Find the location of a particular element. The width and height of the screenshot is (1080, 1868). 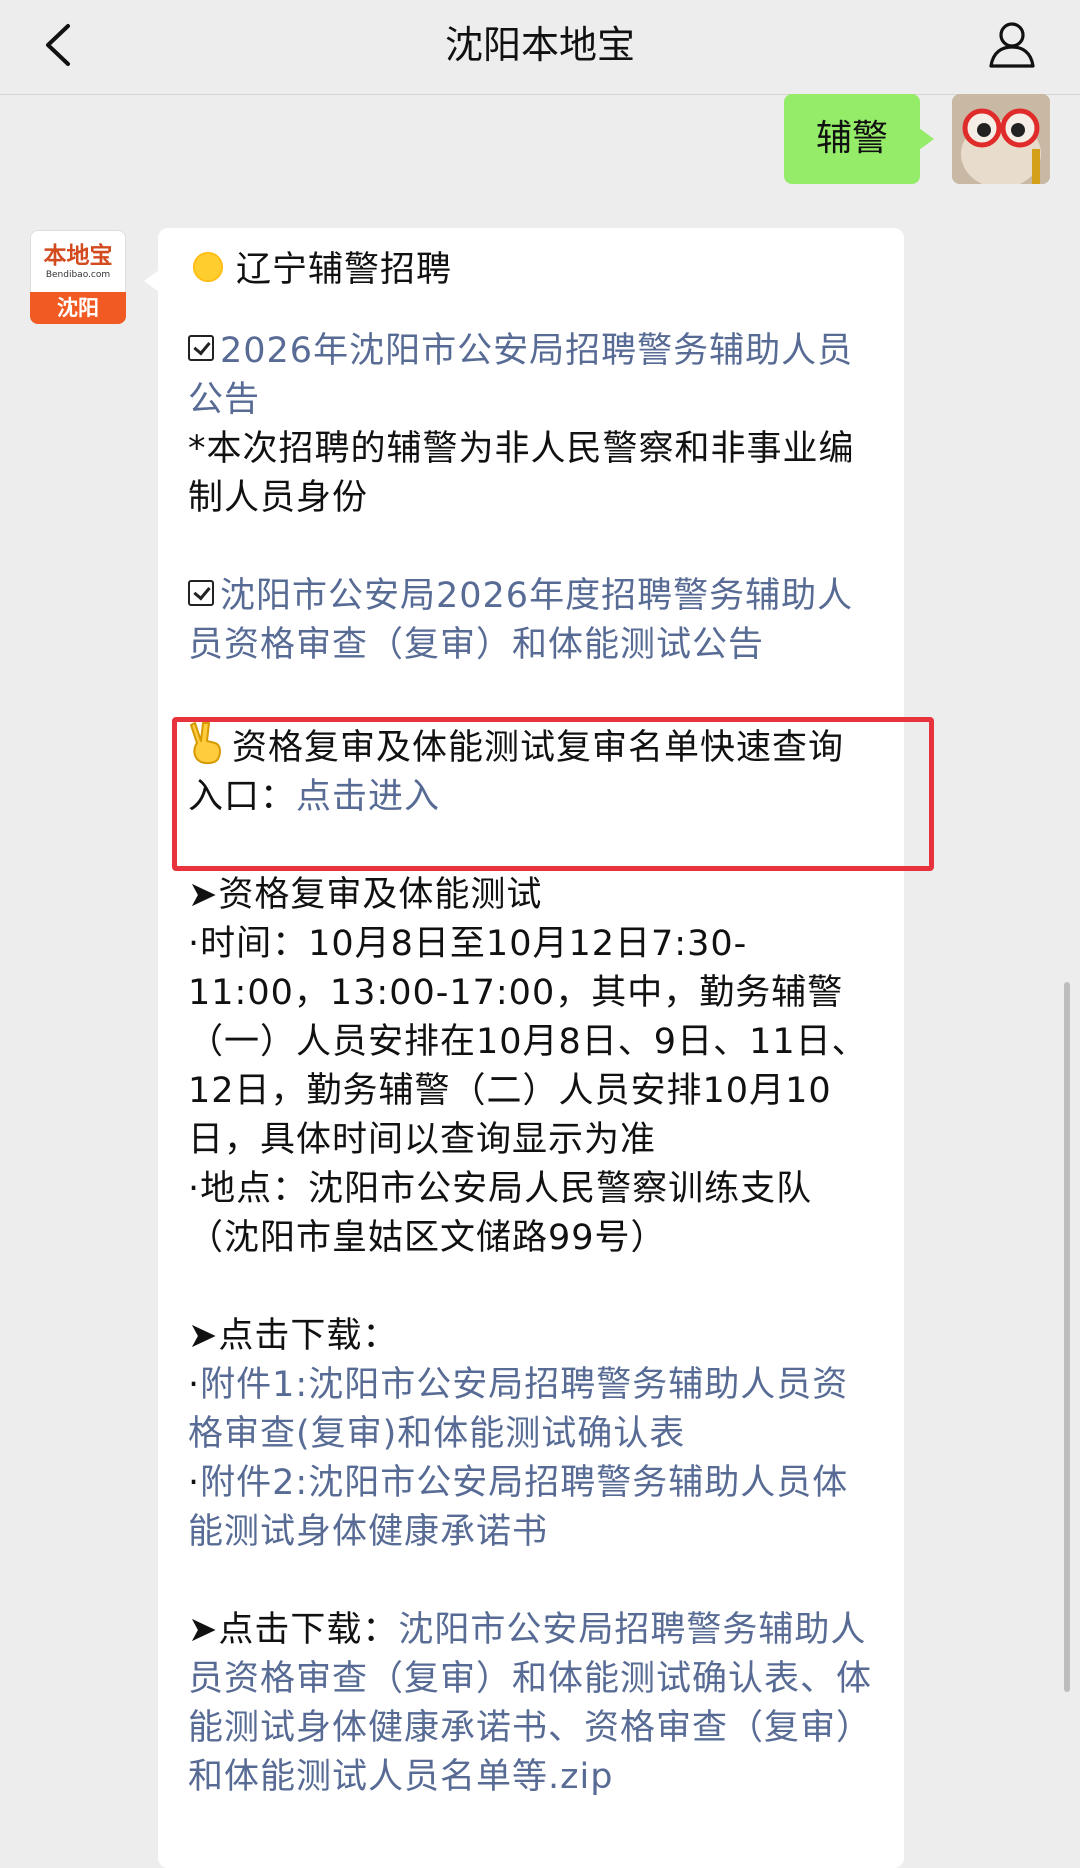

notice-link-2-row: 沈阳市公安局2026年度招聘警务辅助人员资格审查（复审）和体能测试公告 is located at coordinates (532, 621).